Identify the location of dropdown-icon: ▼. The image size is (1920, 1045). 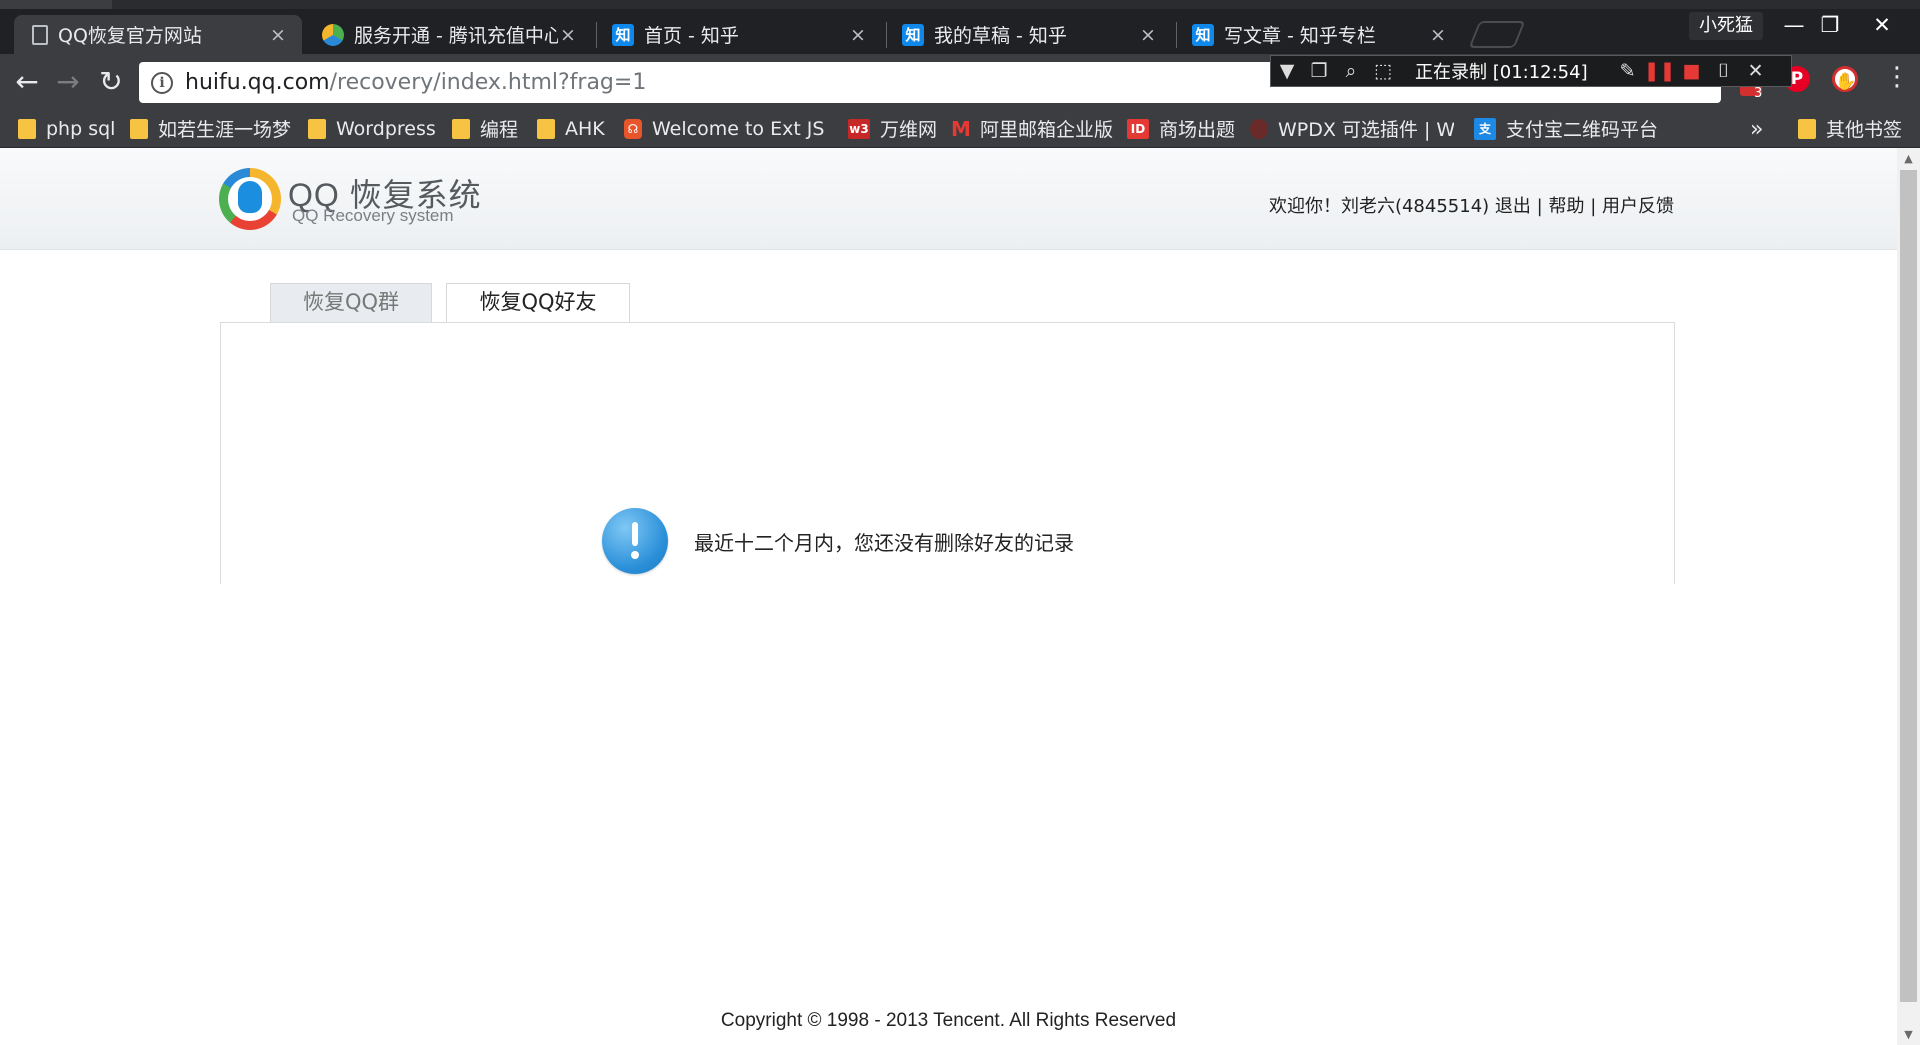
(1287, 71).